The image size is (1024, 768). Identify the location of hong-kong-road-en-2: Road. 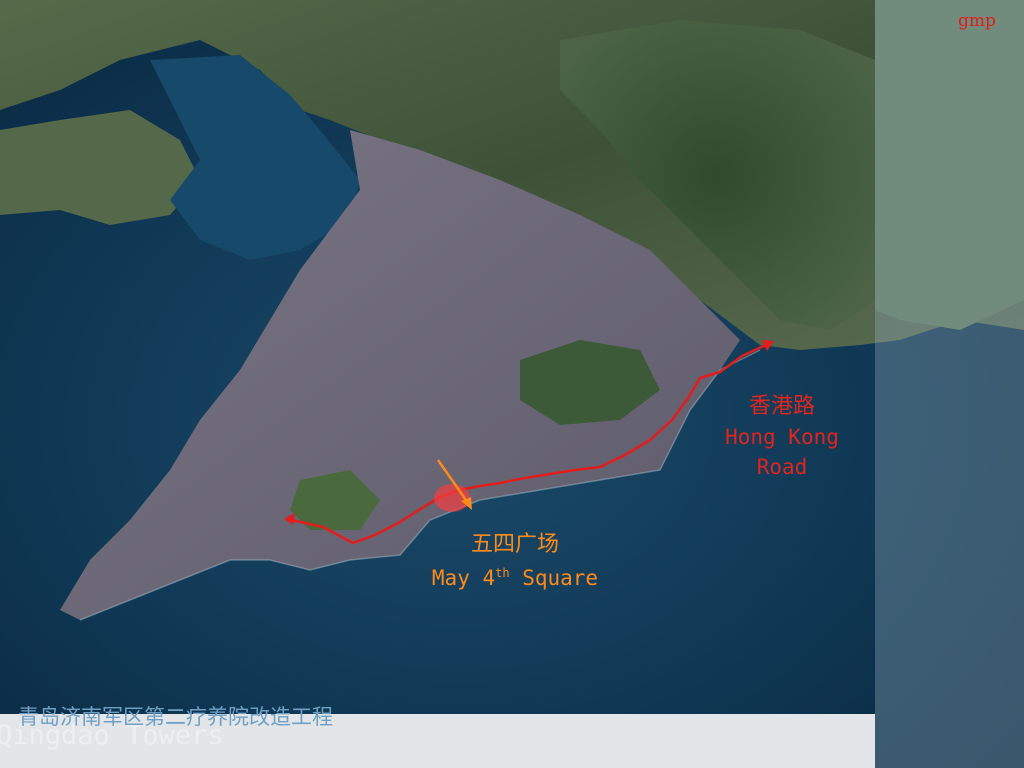
(782, 467).